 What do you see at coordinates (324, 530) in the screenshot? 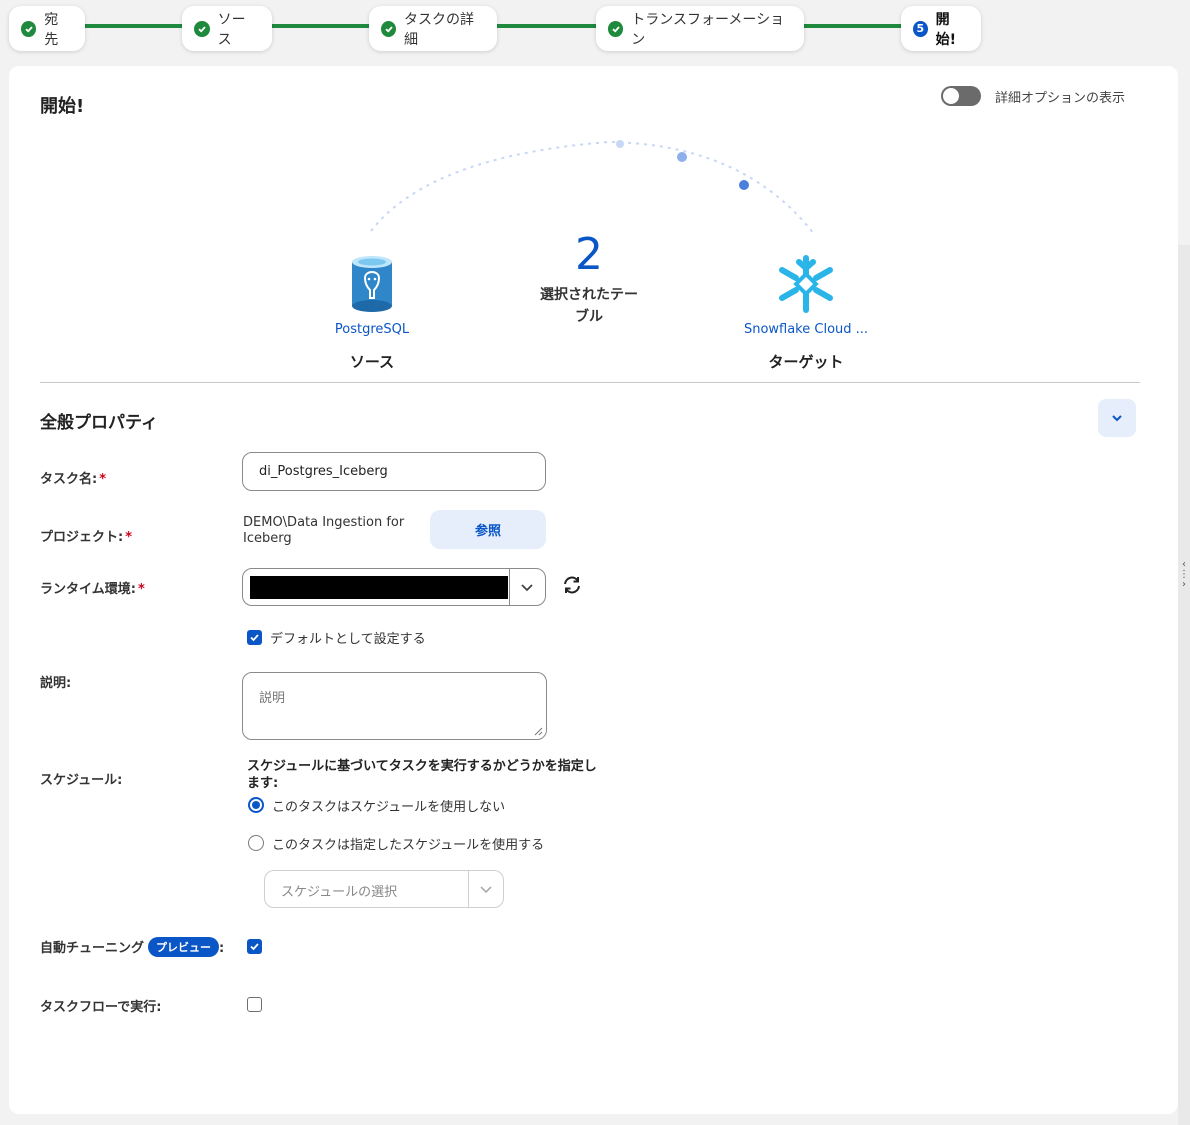
I see `project-value: DEMO\Data Ingestion for Iceberg` at bounding box center [324, 530].